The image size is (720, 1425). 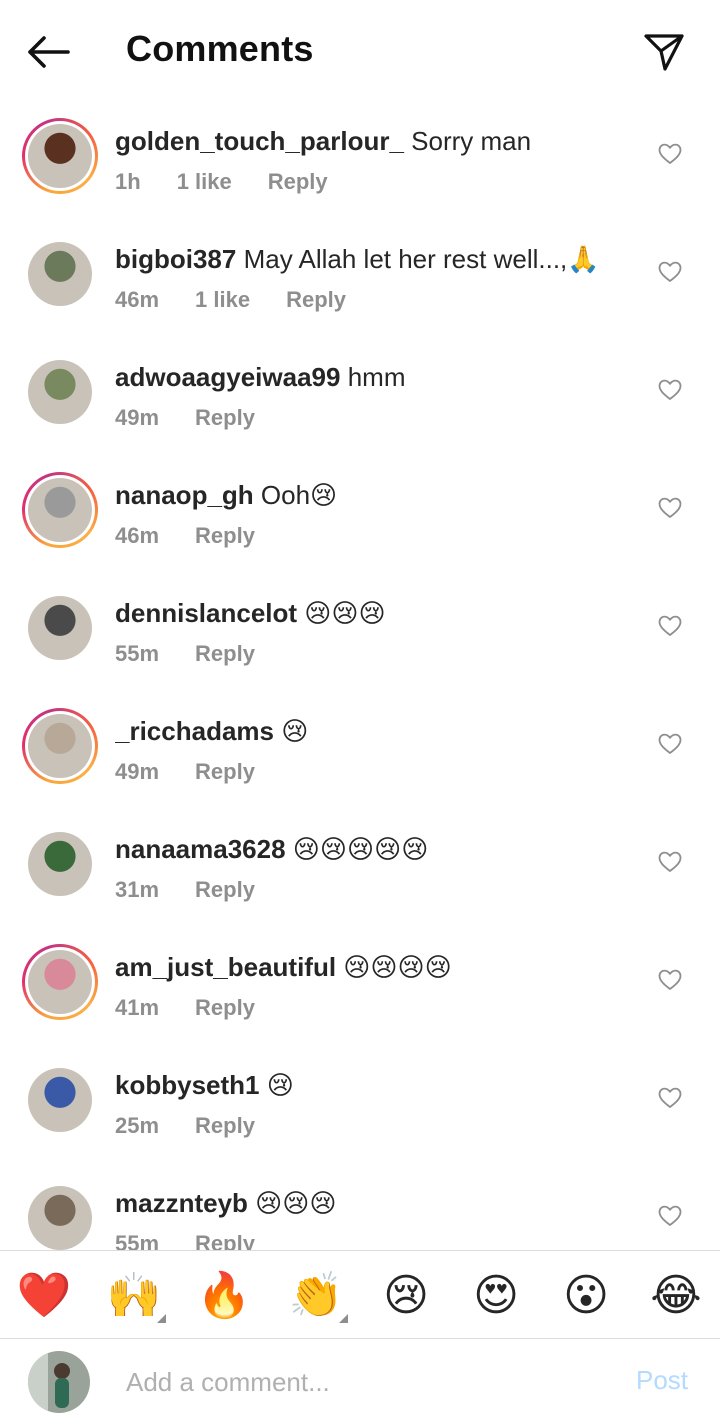 What do you see at coordinates (137, 1125) in the screenshot?
I see `comment-timestamp: 25m` at bounding box center [137, 1125].